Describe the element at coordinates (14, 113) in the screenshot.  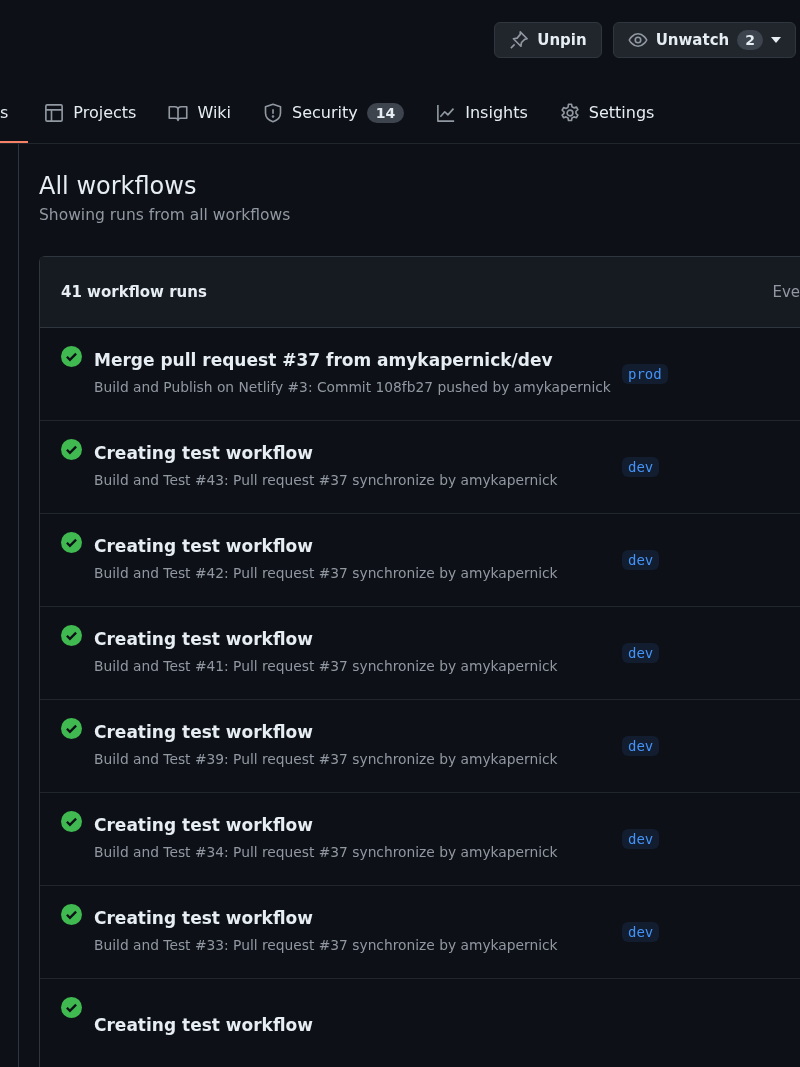
I see `nav-tab: s` at that location.